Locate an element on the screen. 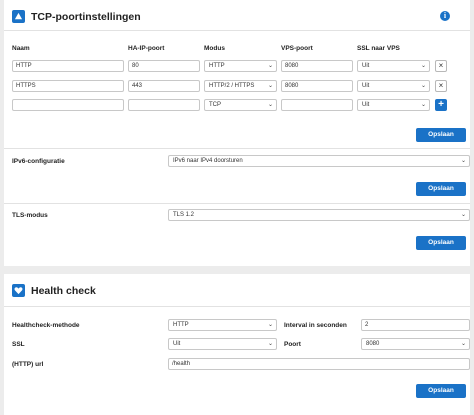  tcp-save-button: Opslaan is located at coordinates (441, 135).